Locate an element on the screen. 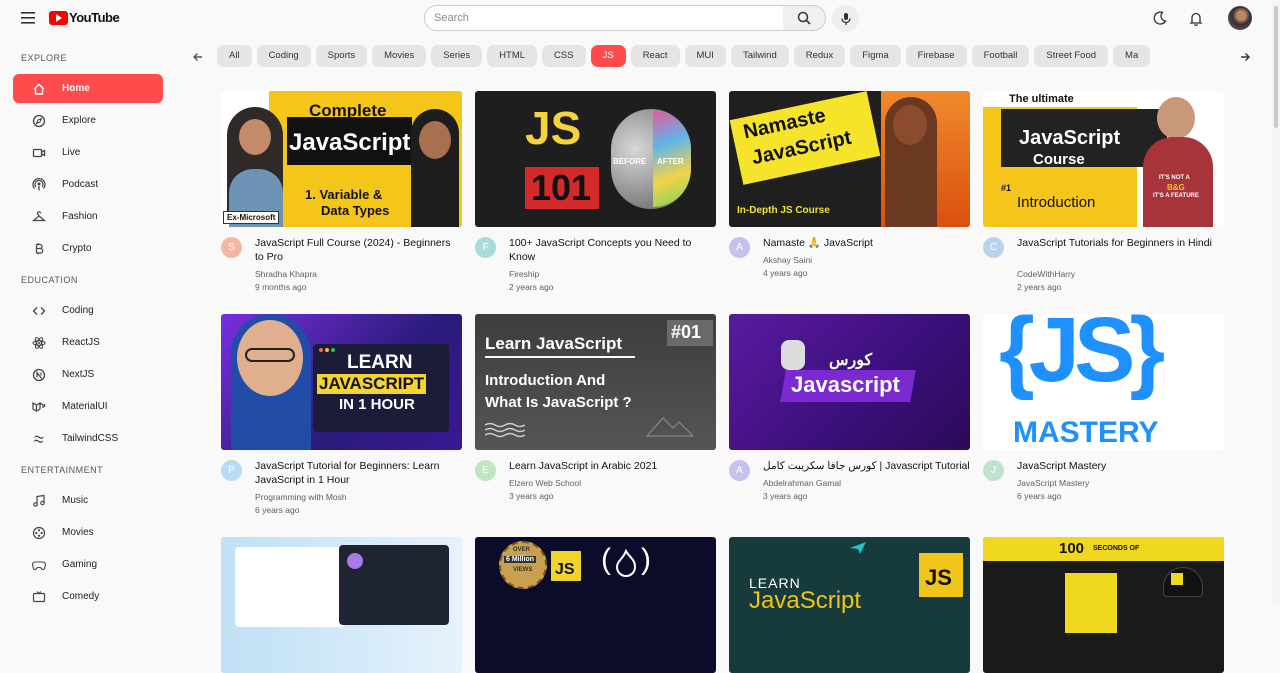  sidebar-item-materialui: MaterialUI is located at coordinates (88, 406).